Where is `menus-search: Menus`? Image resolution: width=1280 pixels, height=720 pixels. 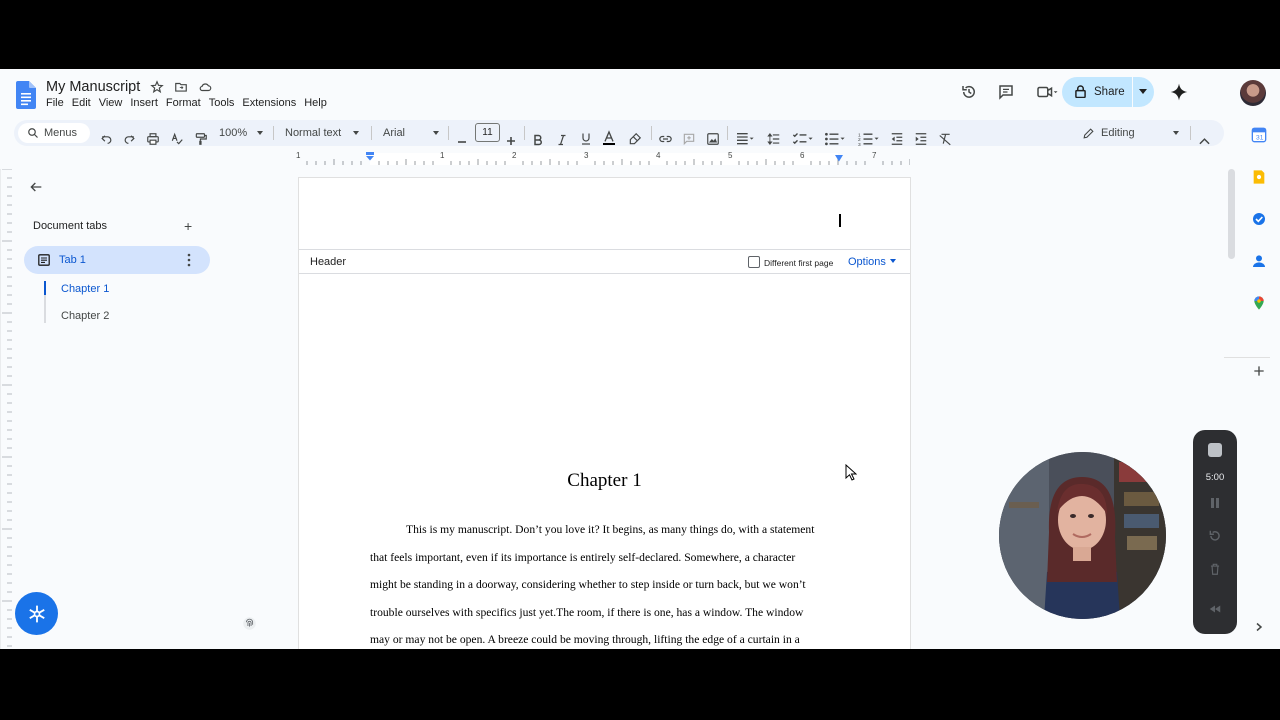 menus-search: Menus is located at coordinates (54, 133).